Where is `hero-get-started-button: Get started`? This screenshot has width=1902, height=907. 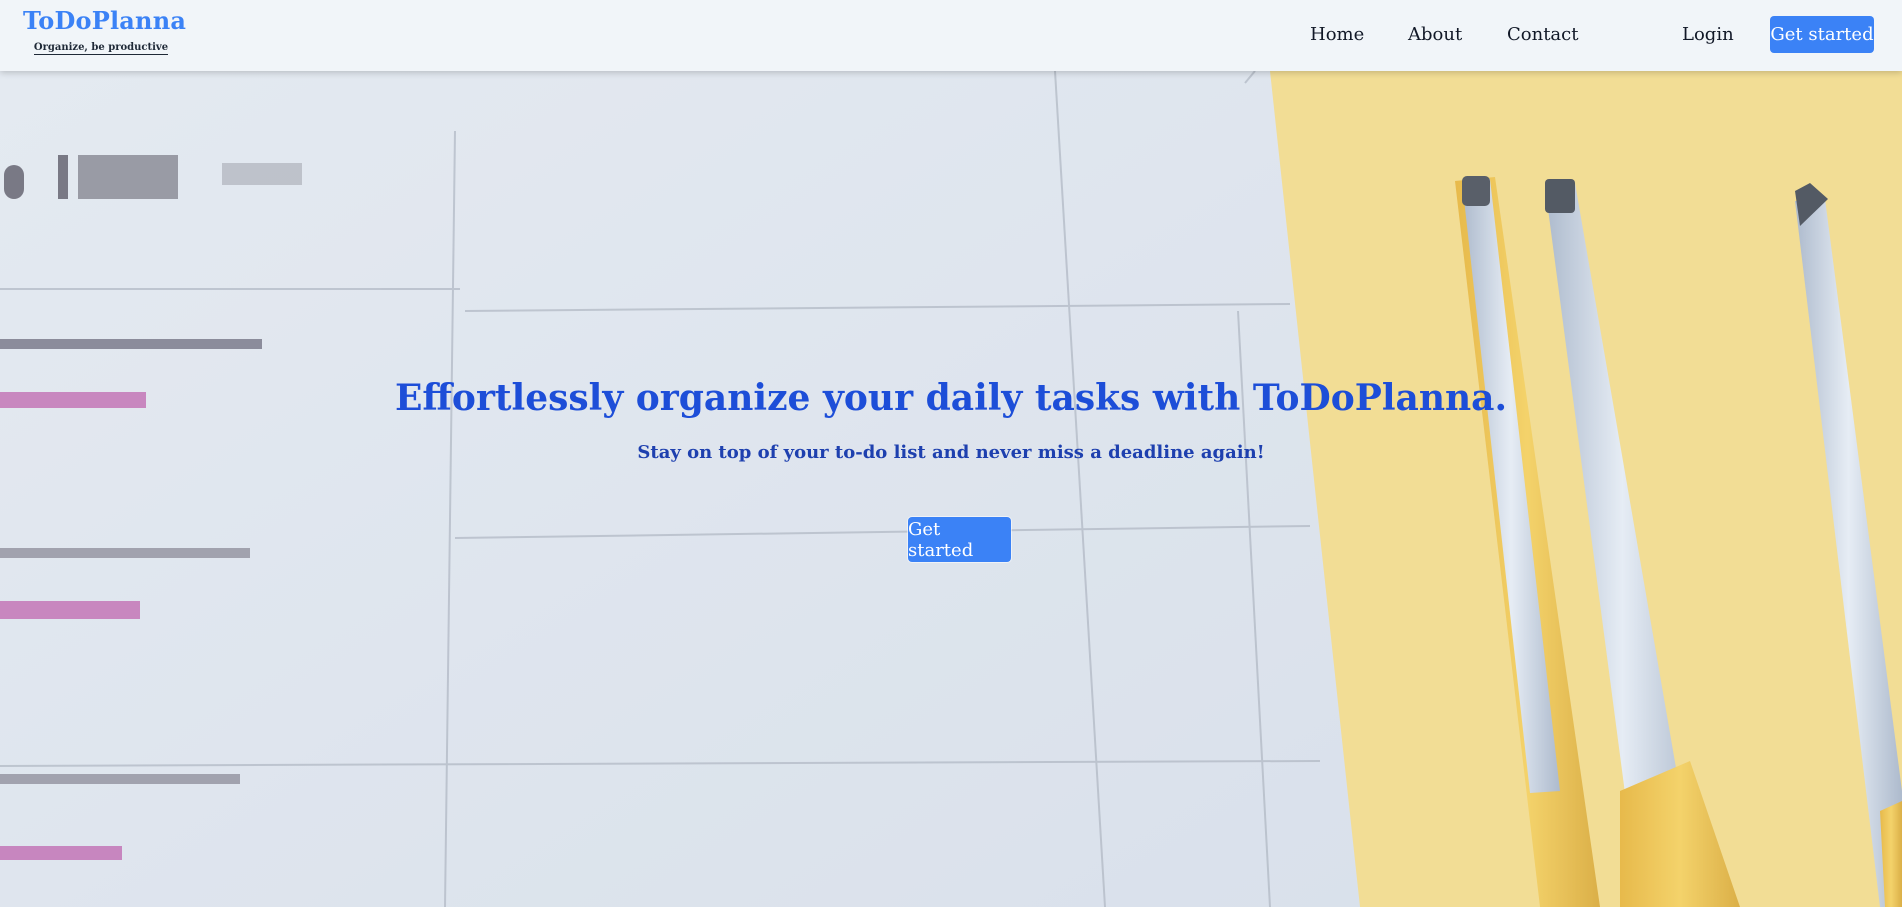 hero-get-started-button: Get started is located at coordinates (959, 539).